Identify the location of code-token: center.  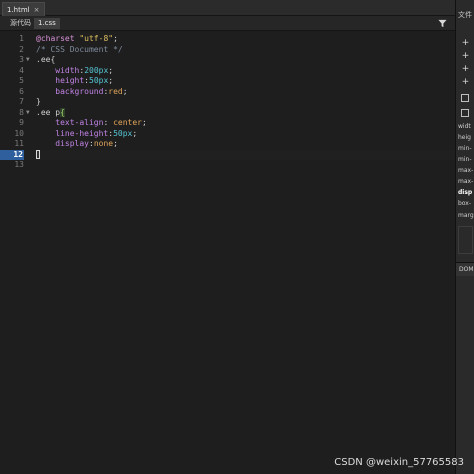
(127, 122).